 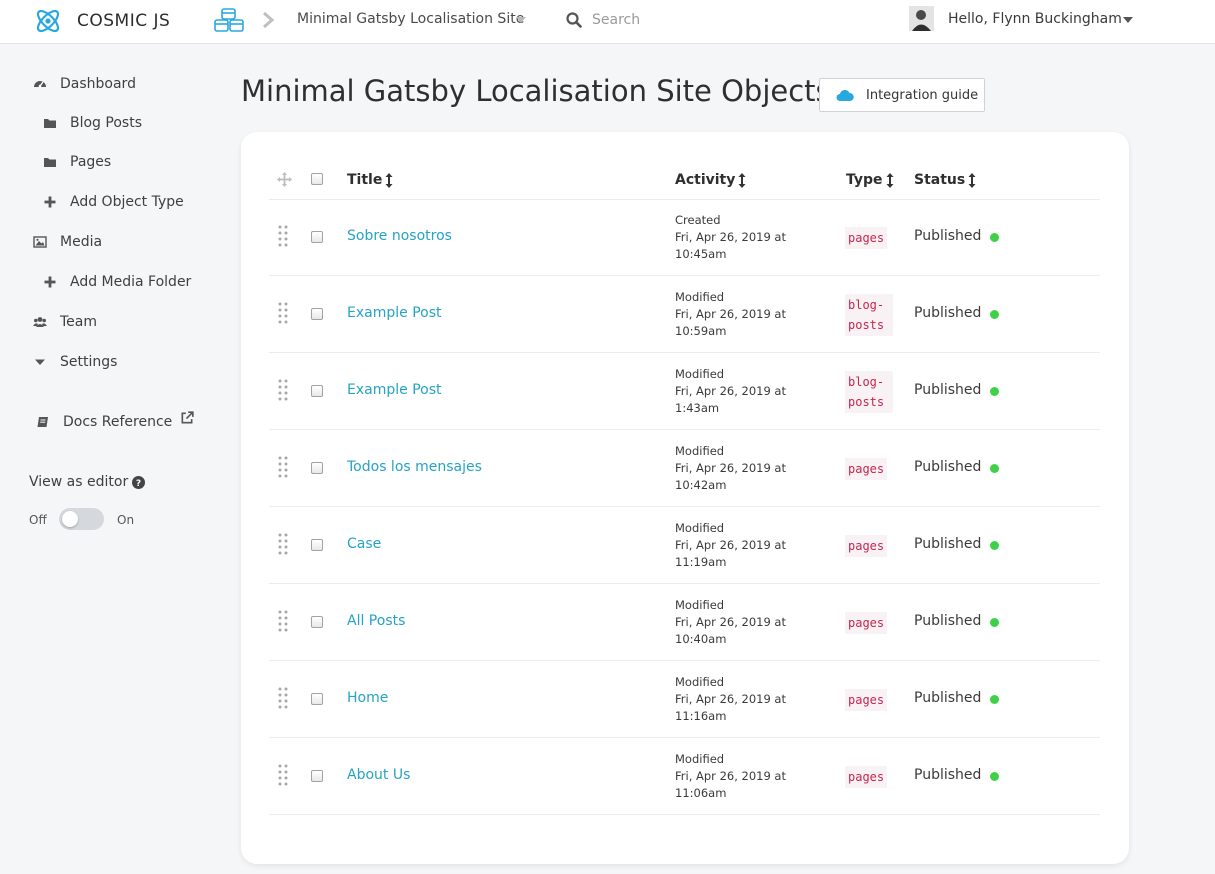 I want to click on page-title: Minimal Gatsby Localisation Site Objects, so click(x=536, y=91).